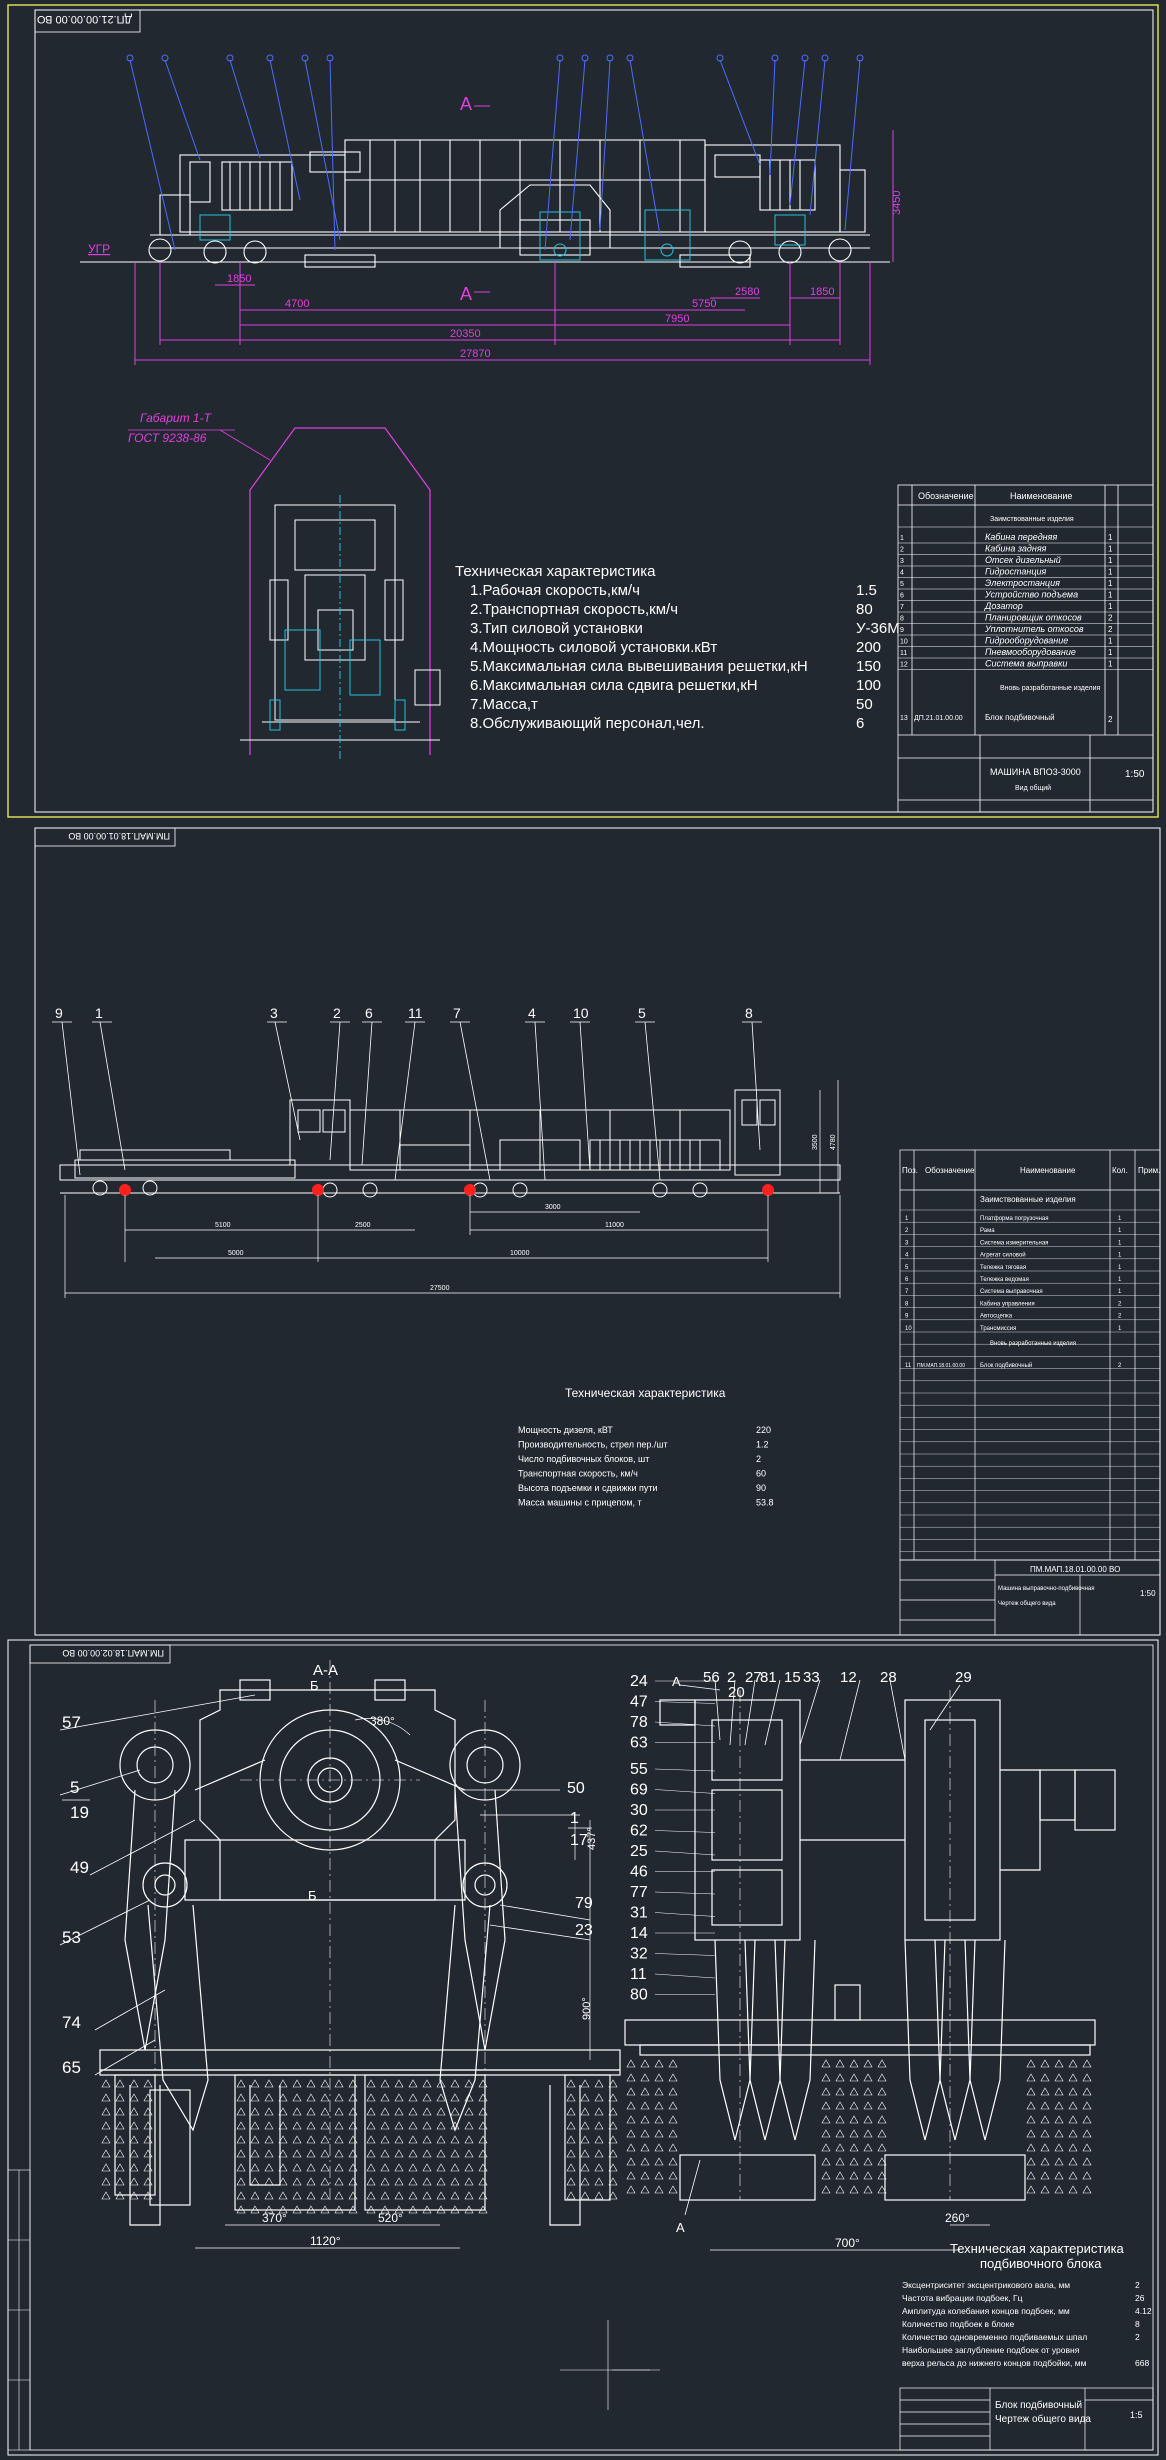  I want to click on sheet2-dimension-lines, so click(452, 1189).